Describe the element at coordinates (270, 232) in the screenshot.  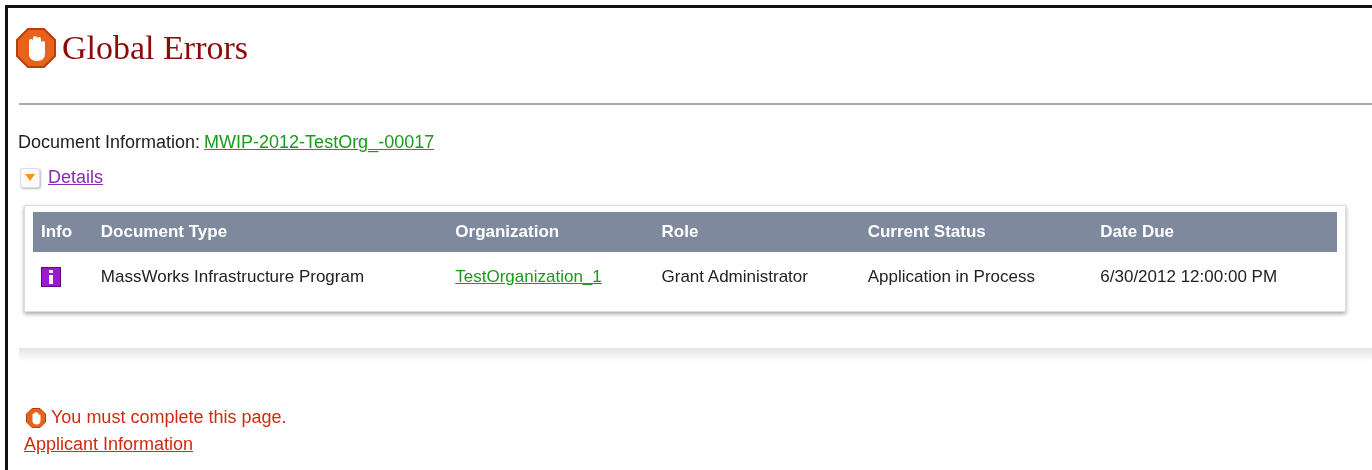
I see `column-header: Document Type` at that location.